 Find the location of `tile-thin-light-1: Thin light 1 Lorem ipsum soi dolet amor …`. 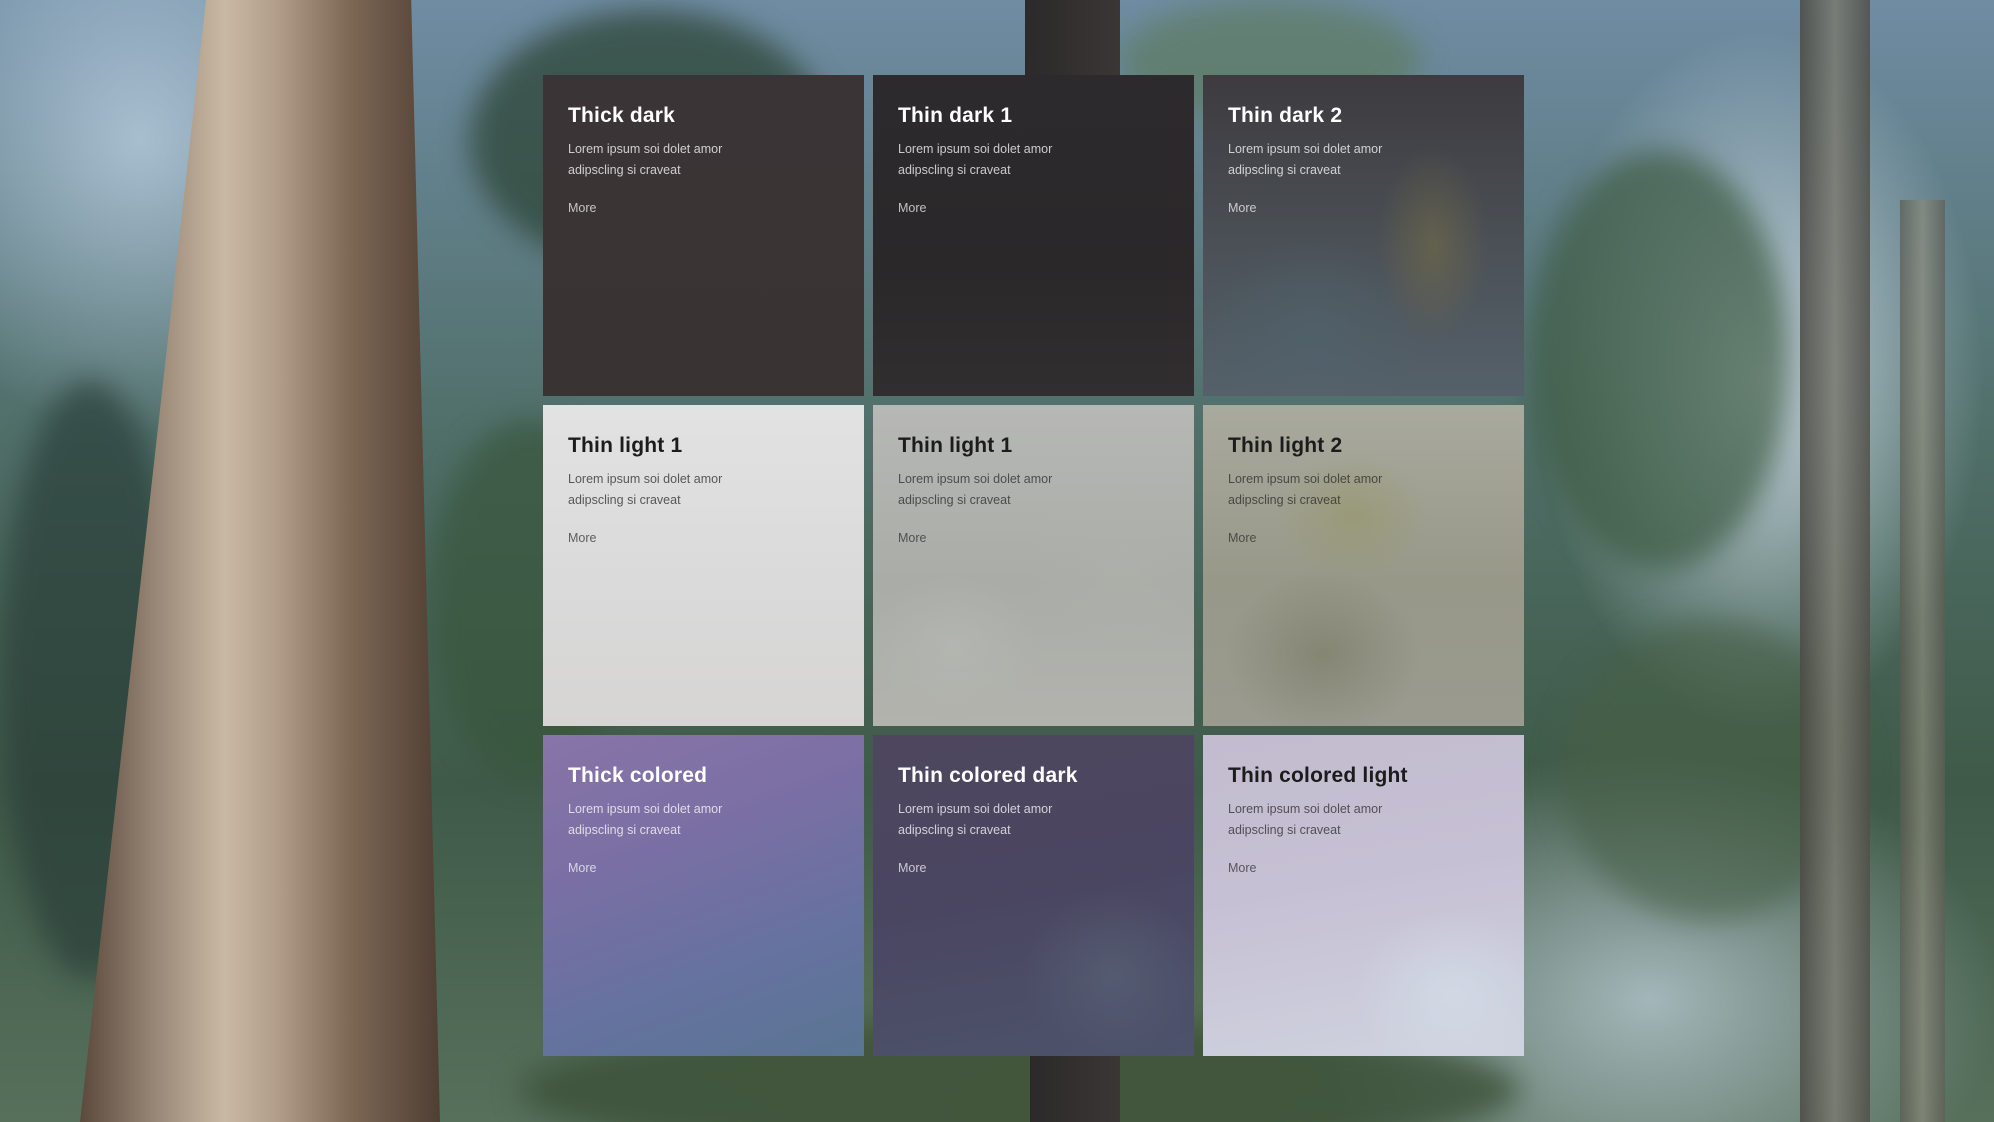

tile-thin-light-1: Thin light 1 Lorem ipsum soi dolet amor … is located at coordinates (703, 565).